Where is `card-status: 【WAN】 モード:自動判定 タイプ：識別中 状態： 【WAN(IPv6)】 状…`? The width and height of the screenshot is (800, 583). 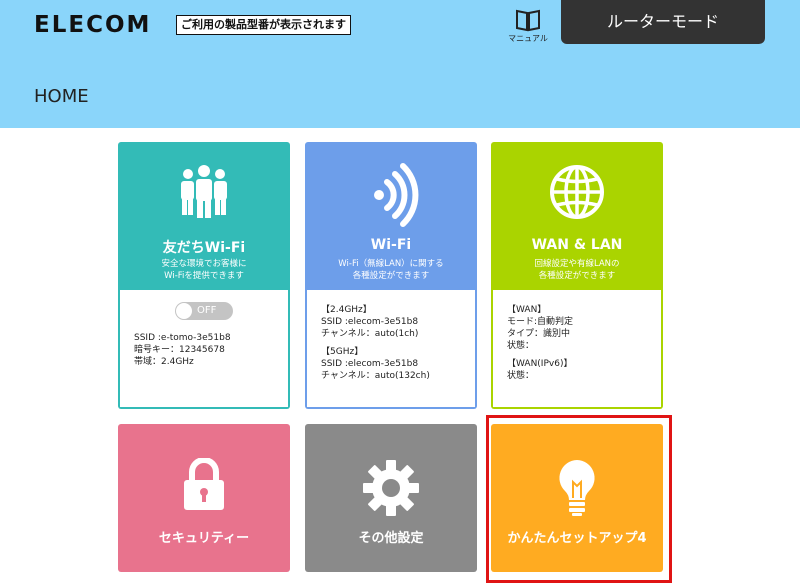 card-status: 【WAN】 モード:自動判定 タイプ：識別中 状態： 【WAN(IPv6)】 状… is located at coordinates (577, 348).